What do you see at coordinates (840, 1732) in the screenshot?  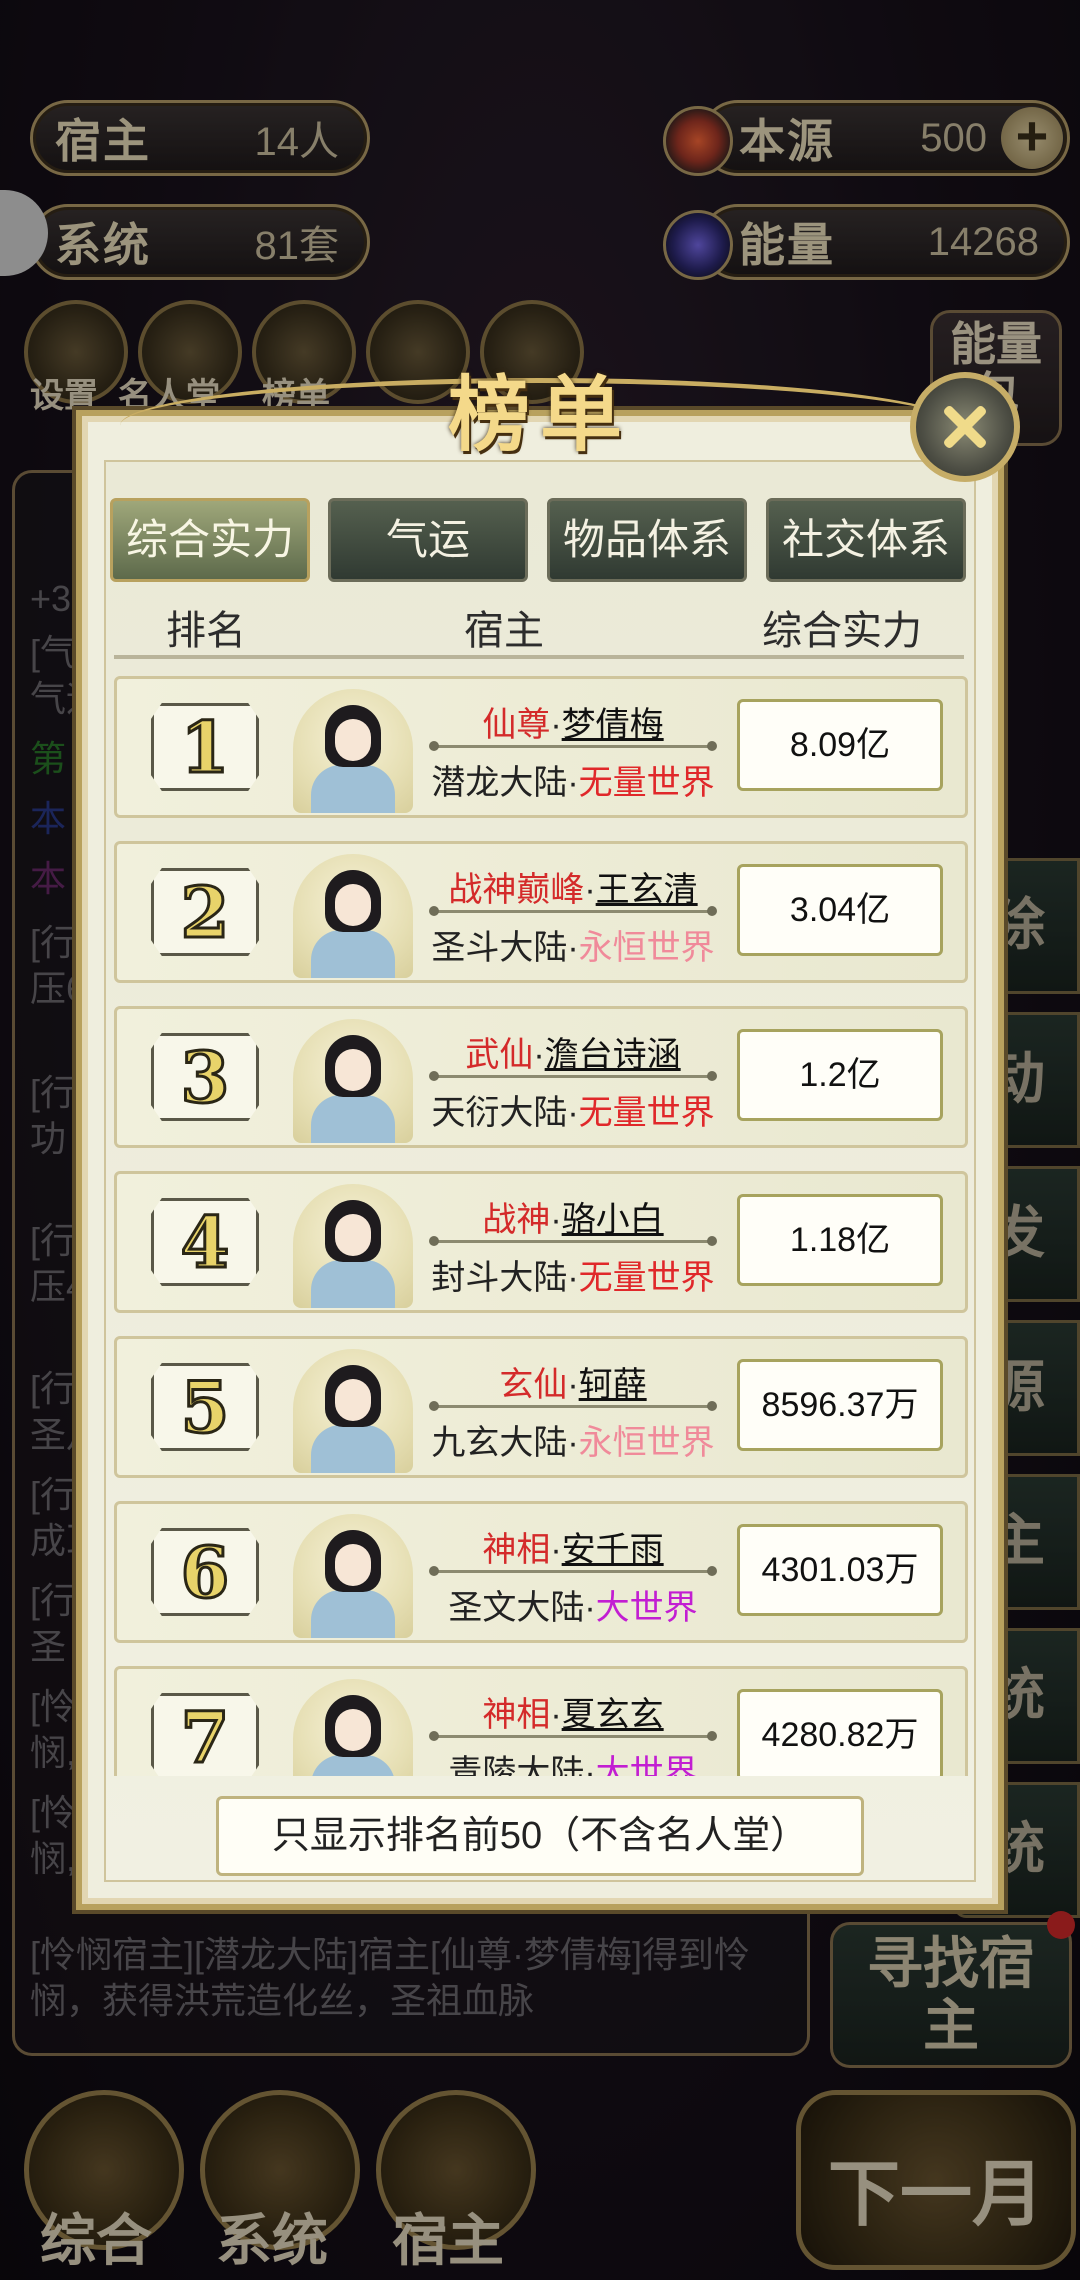 I see `power-value: 4280.82万` at bounding box center [840, 1732].